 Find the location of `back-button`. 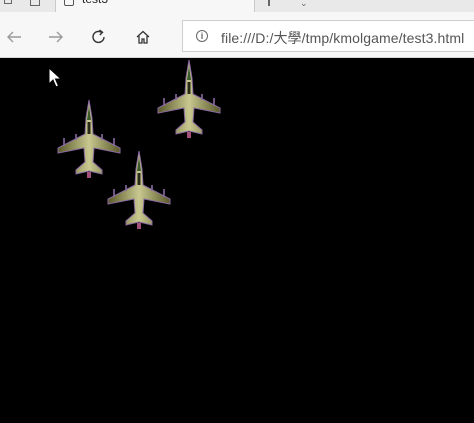

back-button is located at coordinates (14, 37).